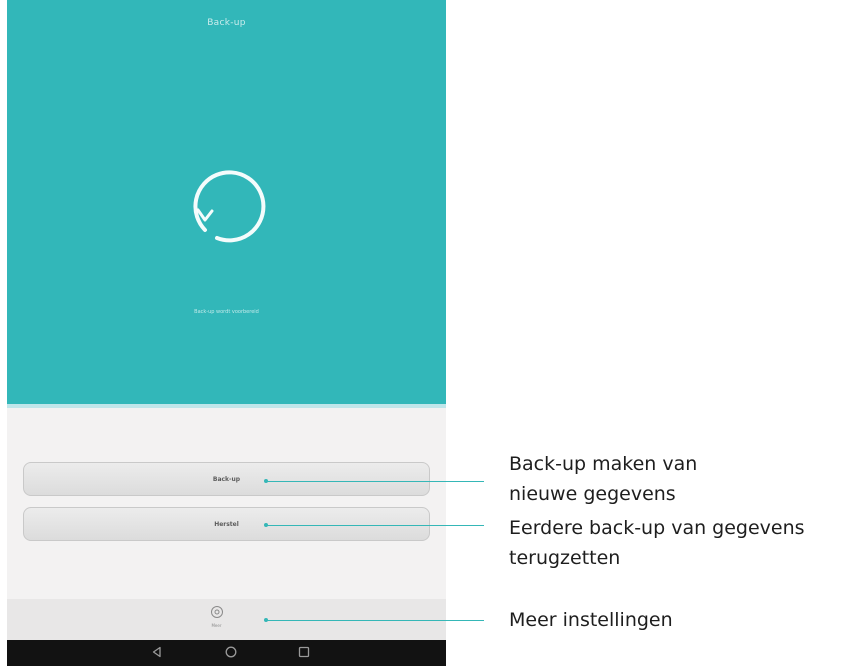 This screenshot has height=666, width=846. I want to click on gear-icon, so click(217, 612).